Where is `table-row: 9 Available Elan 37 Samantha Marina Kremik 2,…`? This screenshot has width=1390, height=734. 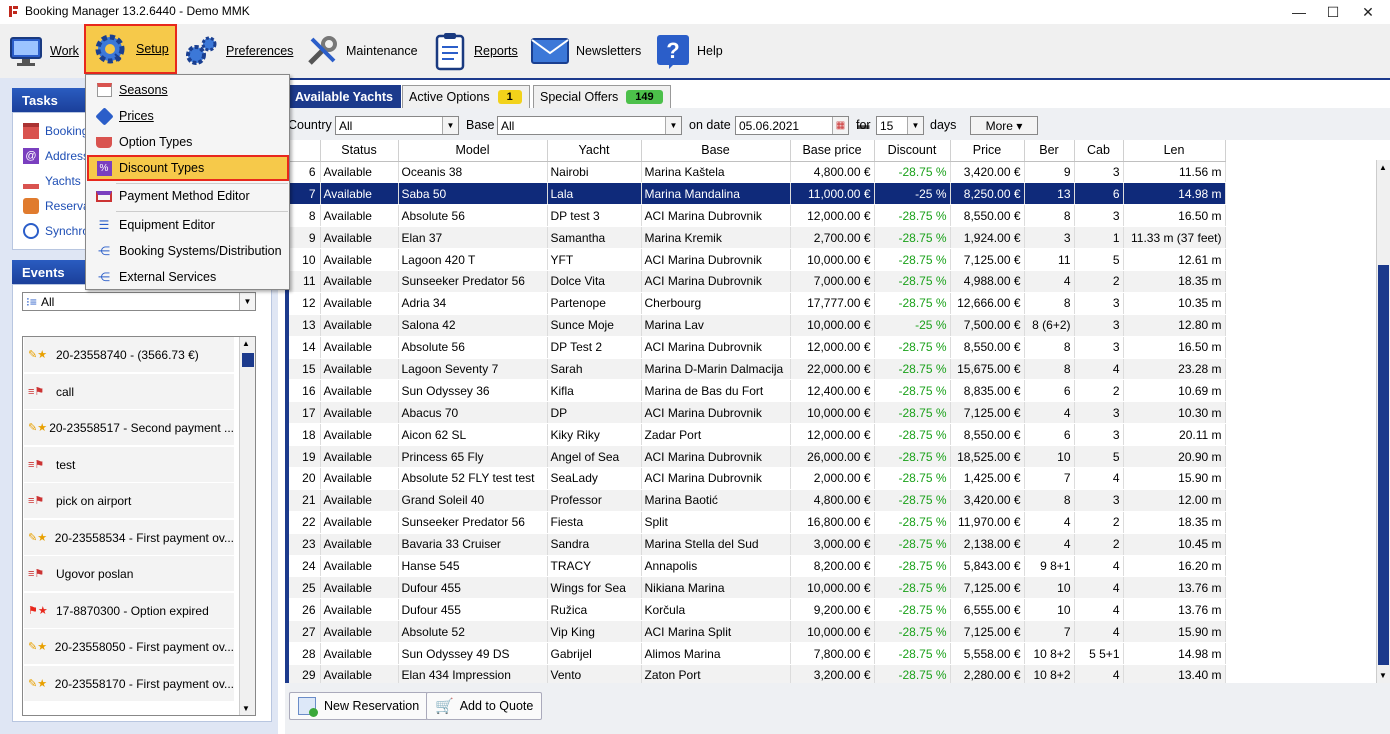 table-row: 9 Available Elan 37 Samantha Marina Kremik 2,… is located at coordinates (757, 238).